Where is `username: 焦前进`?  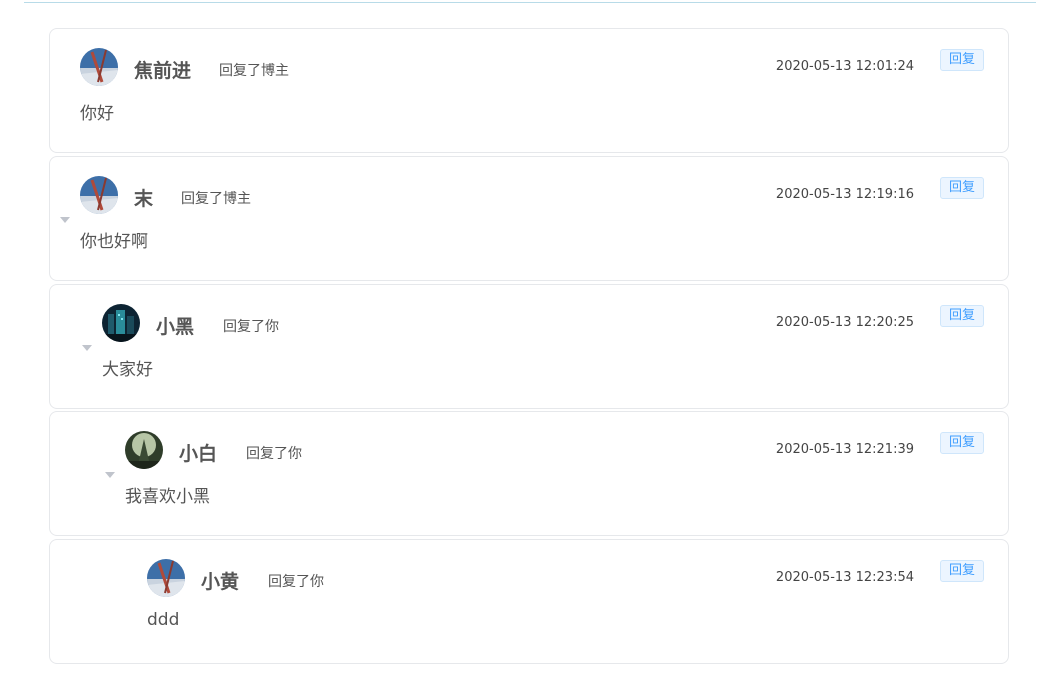
username: 焦前进 is located at coordinates (162, 69).